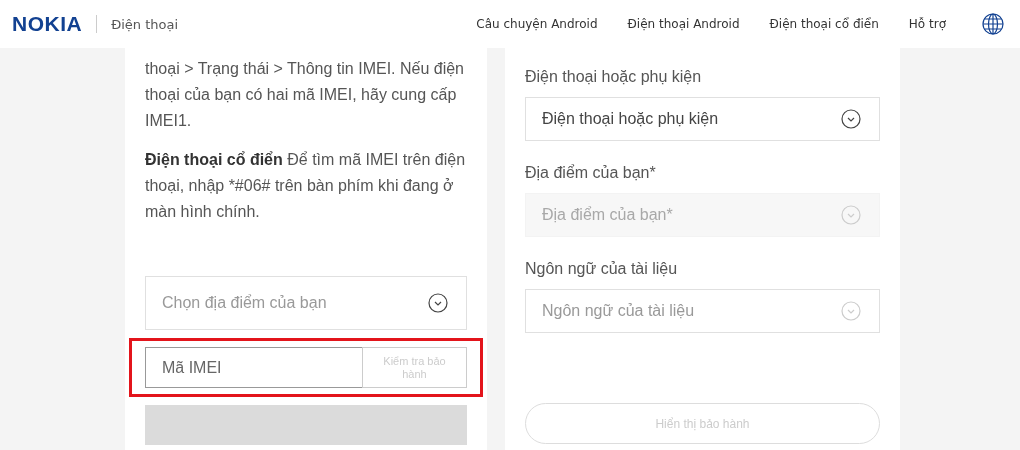 This screenshot has width=1020, height=450. Describe the element at coordinates (306, 186) in the screenshot. I see `paragraph: Điện thoại cổ điển Để tìm mã IMEI trên điện thoại, nhập *#06# trên bàn phím khi đang ở màn hình chính.` at that location.